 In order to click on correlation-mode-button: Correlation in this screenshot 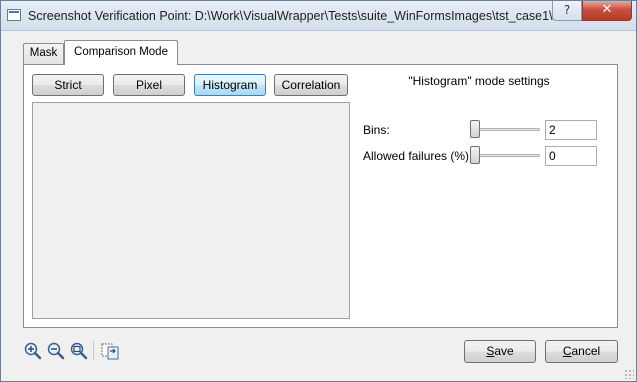, I will do `click(311, 85)`.